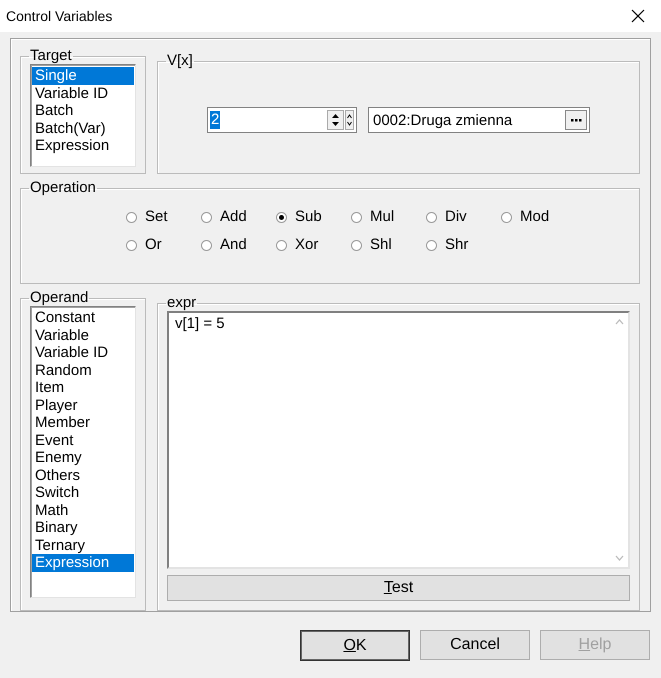 This screenshot has width=661, height=678. What do you see at coordinates (313, 245) in the screenshot?
I see `radio-option: Xor` at bounding box center [313, 245].